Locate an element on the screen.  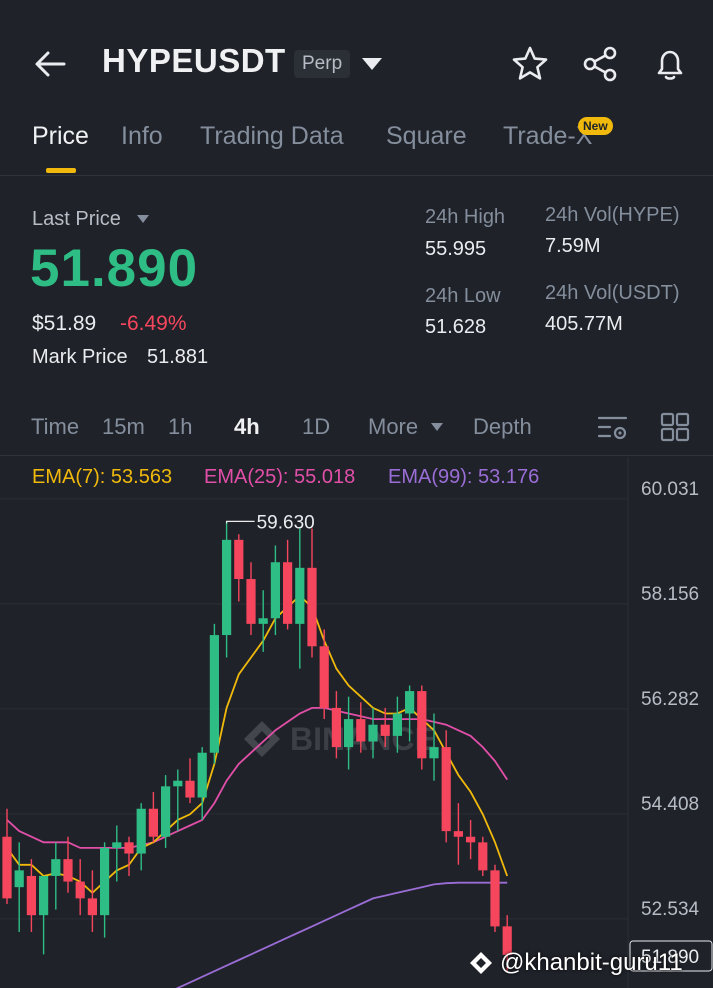
tf-more: More is located at coordinates (393, 427).